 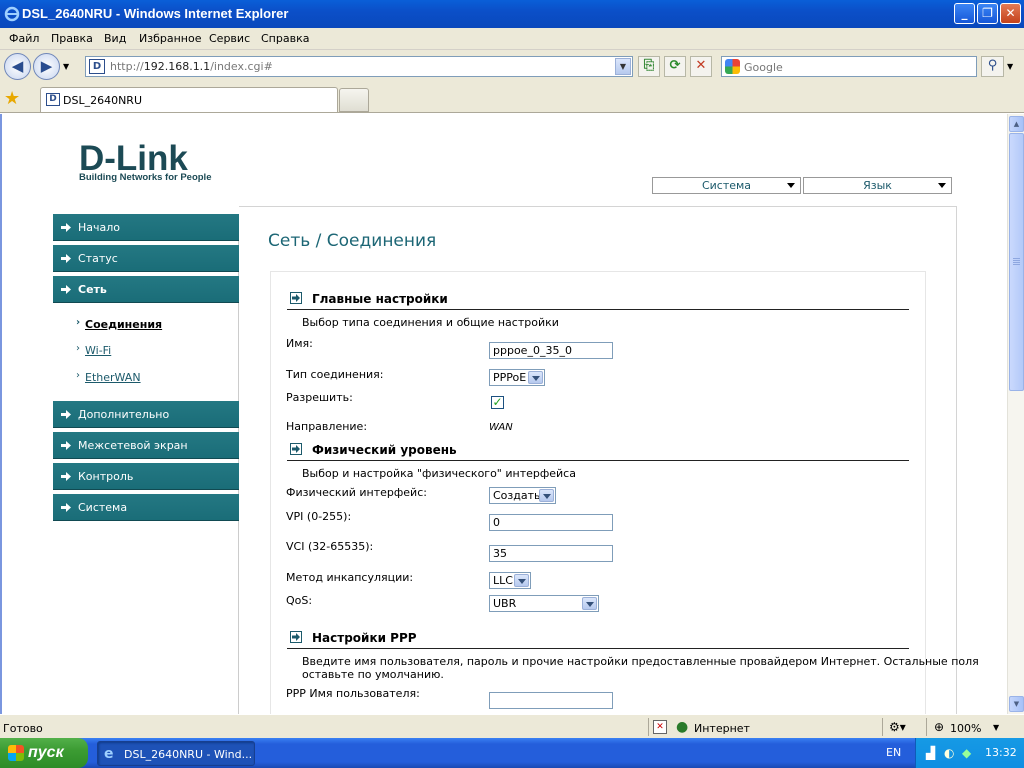 I want to click on phys-iface-select: Создать, so click(x=522, y=495).